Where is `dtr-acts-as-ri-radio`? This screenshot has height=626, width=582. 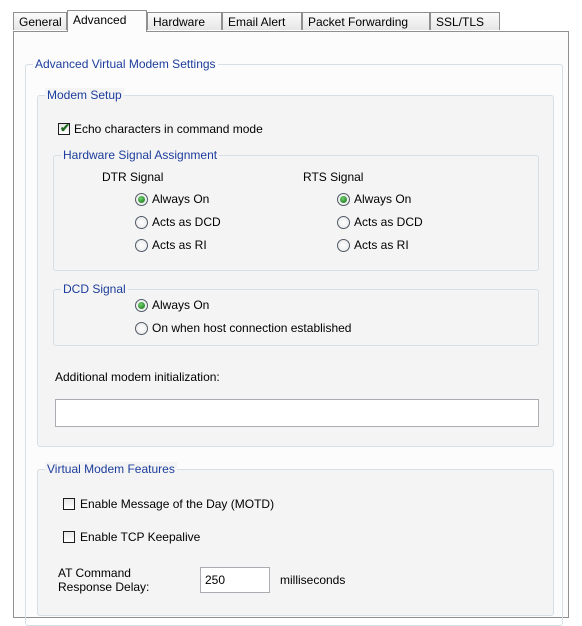 dtr-acts-as-ri-radio is located at coordinates (141, 245).